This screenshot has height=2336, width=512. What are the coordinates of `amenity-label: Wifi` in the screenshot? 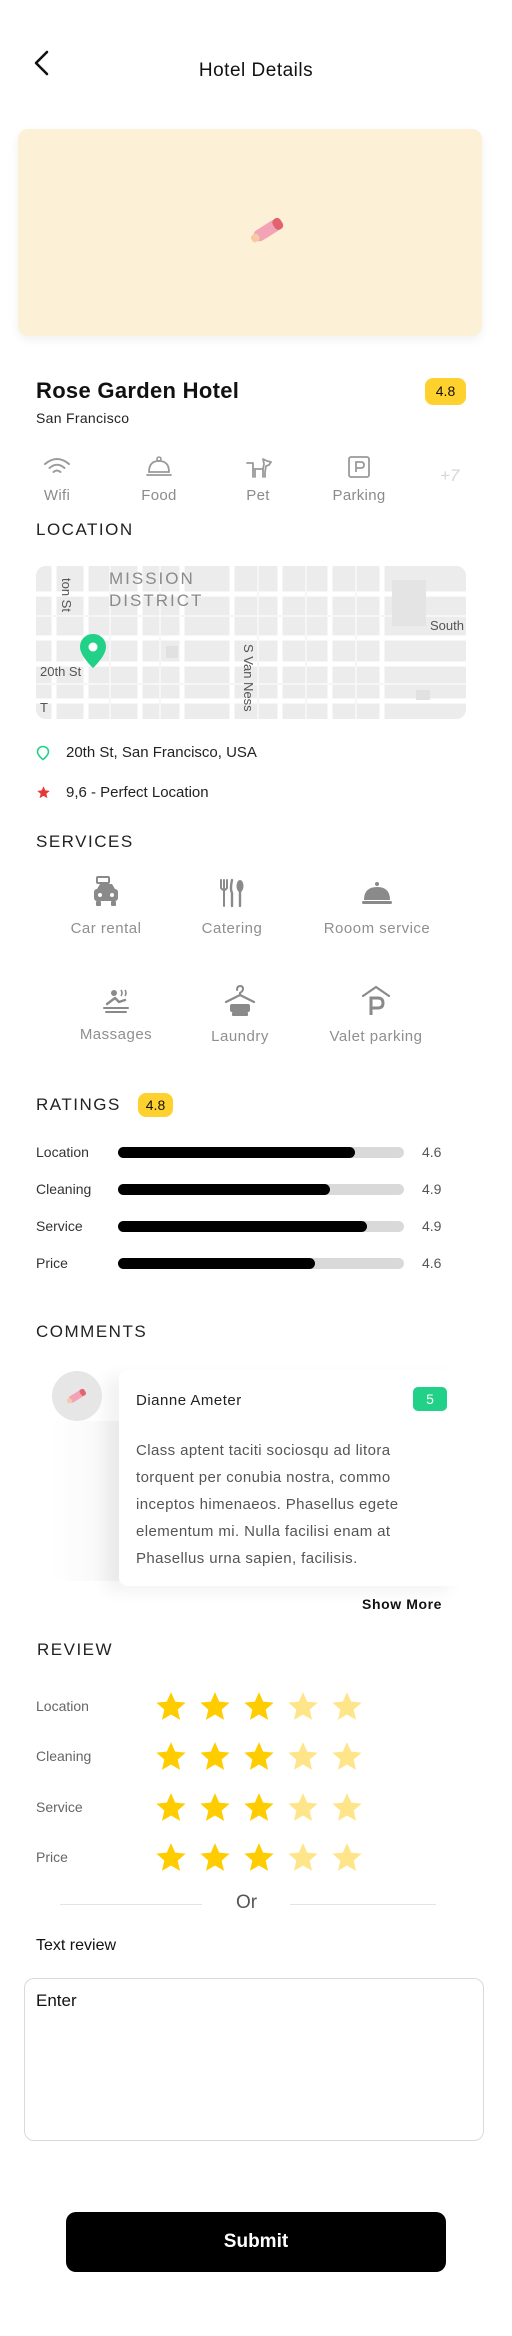 It's located at (57, 495).